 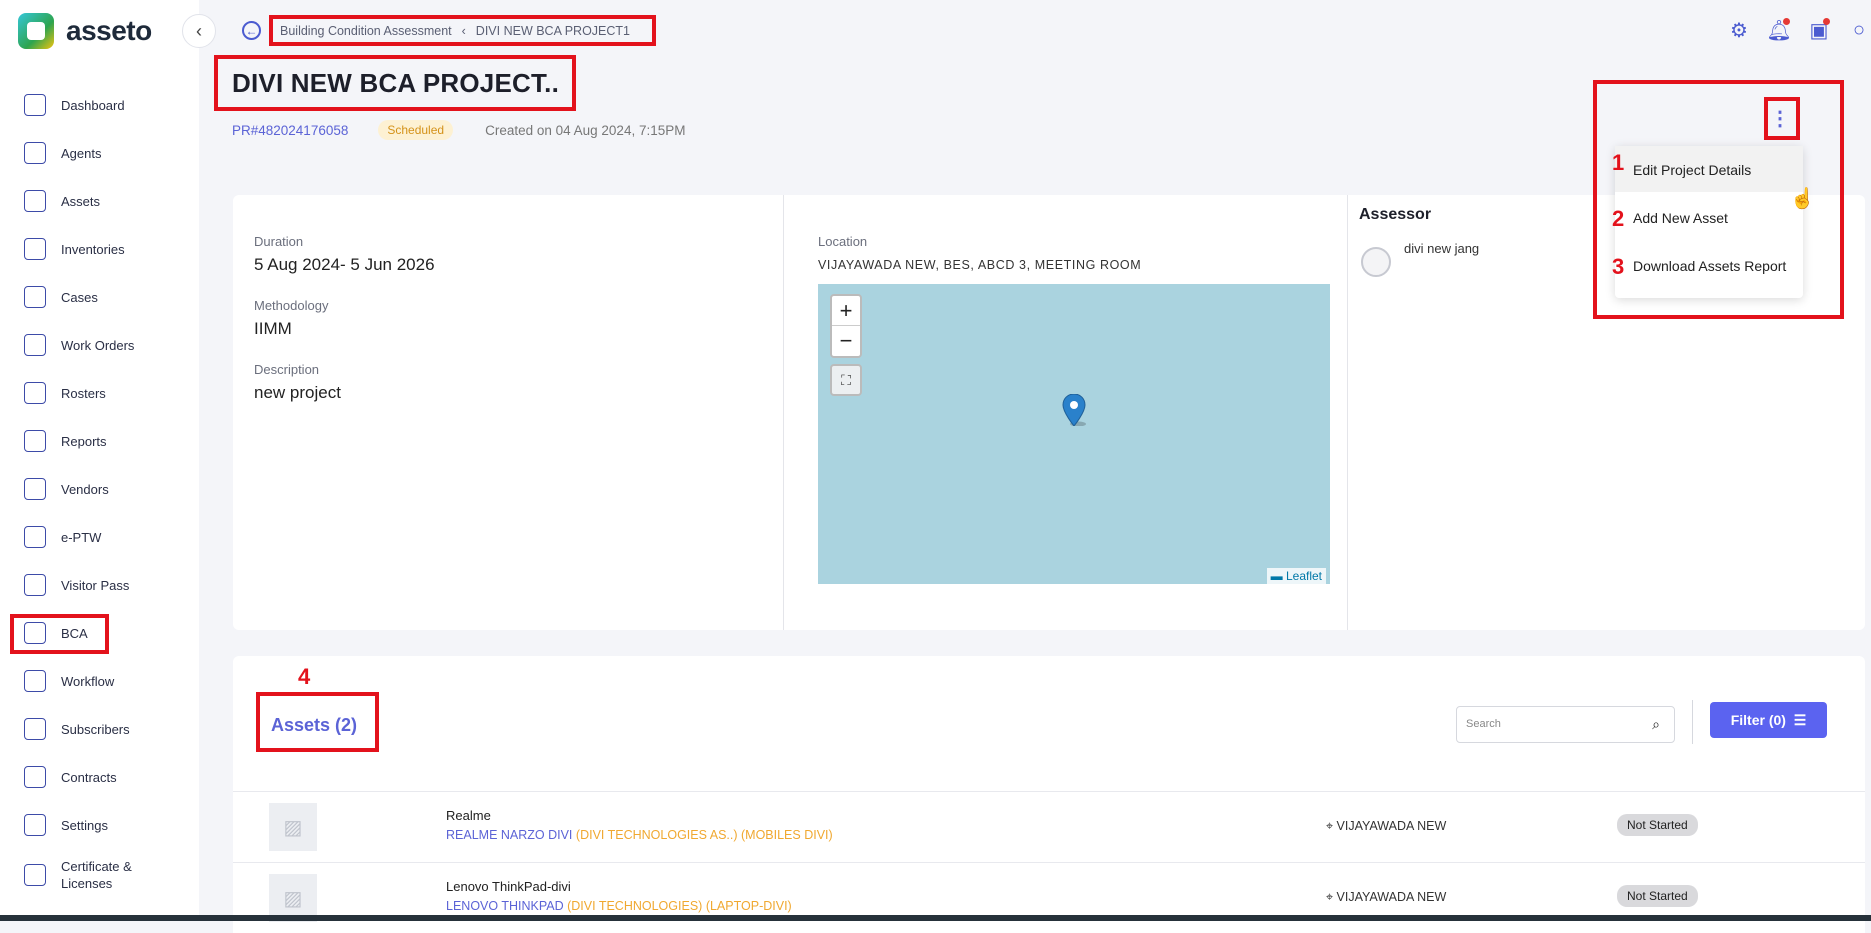 What do you see at coordinates (279, 241) in the screenshot?
I see `duration-label: Duration` at bounding box center [279, 241].